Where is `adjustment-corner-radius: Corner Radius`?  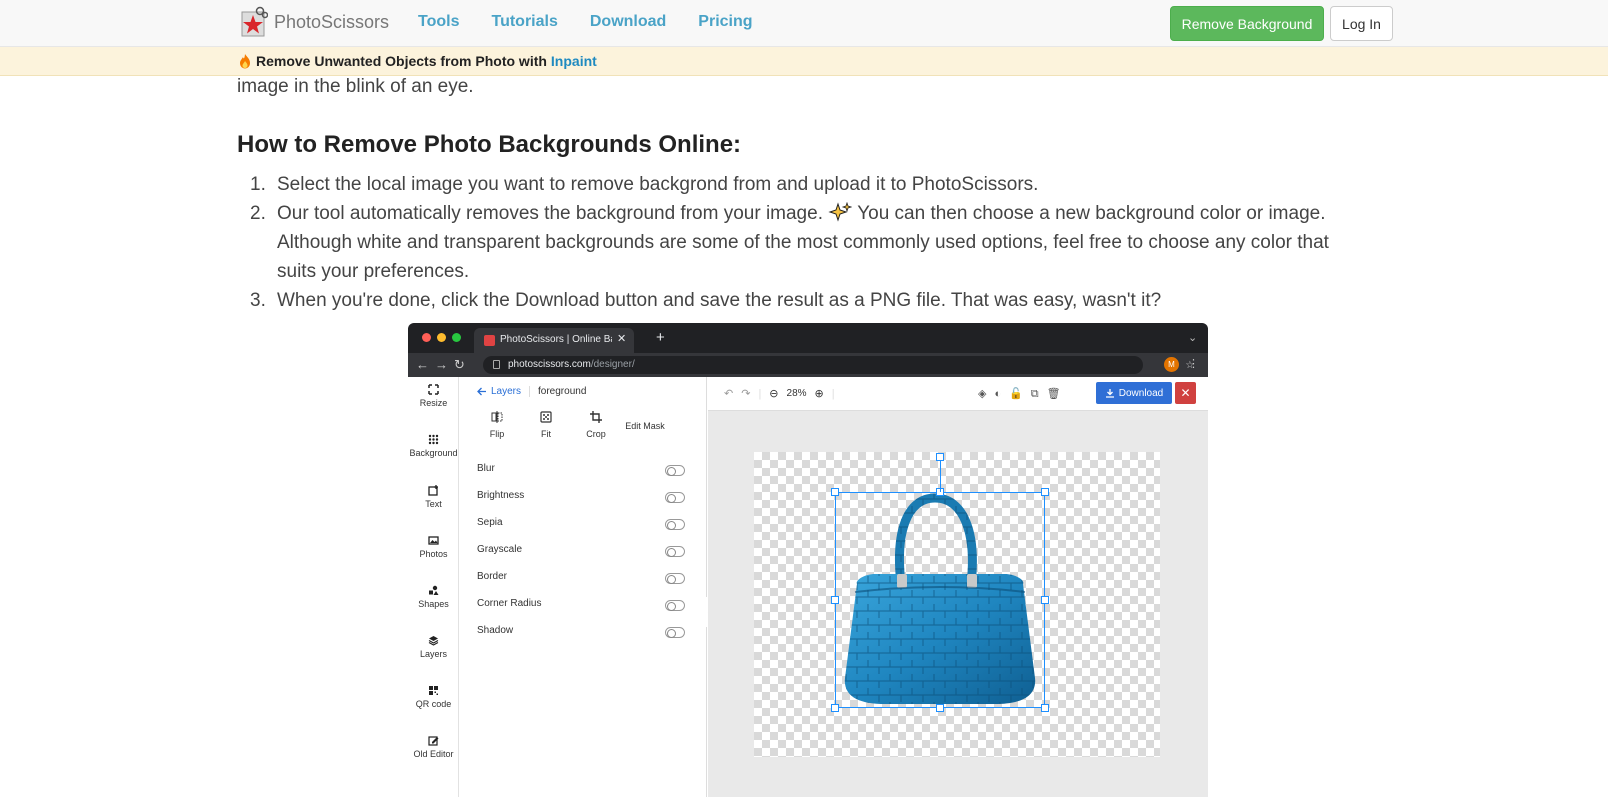 adjustment-corner-radius: Corner Radius is located at coordinates (584, 606).